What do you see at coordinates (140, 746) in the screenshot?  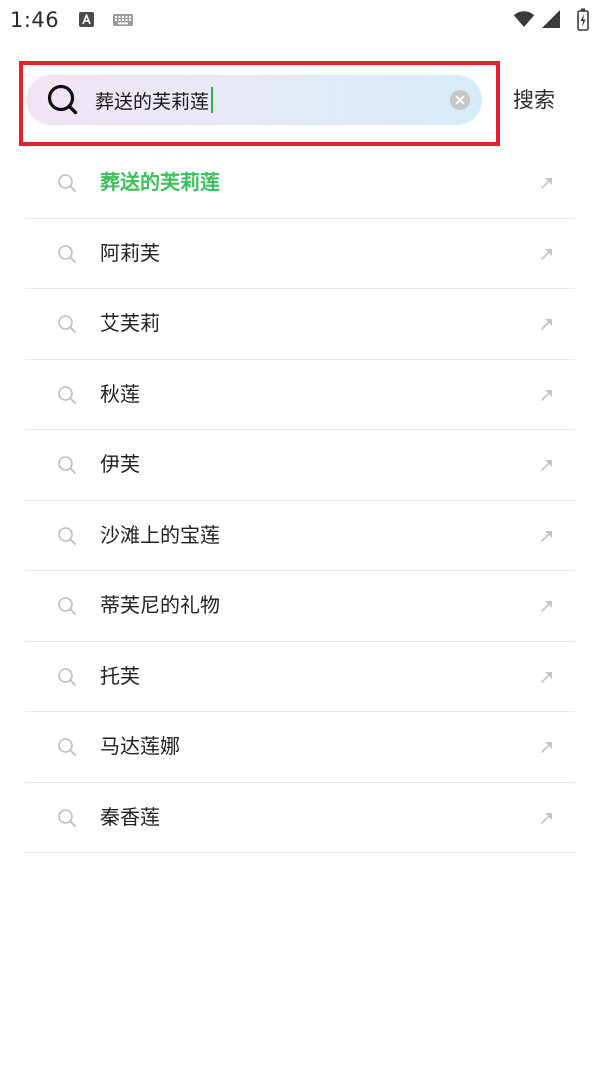 I see `suggestion-label: 马达莲娜` at bounding box center [140, 746].